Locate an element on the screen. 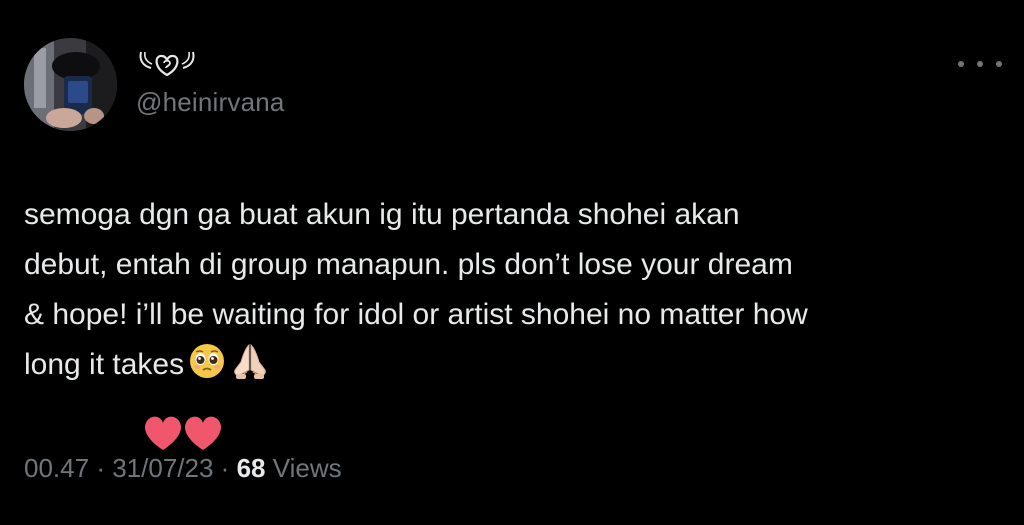  pleading-face-emoji is located at coordinates (207, 361).